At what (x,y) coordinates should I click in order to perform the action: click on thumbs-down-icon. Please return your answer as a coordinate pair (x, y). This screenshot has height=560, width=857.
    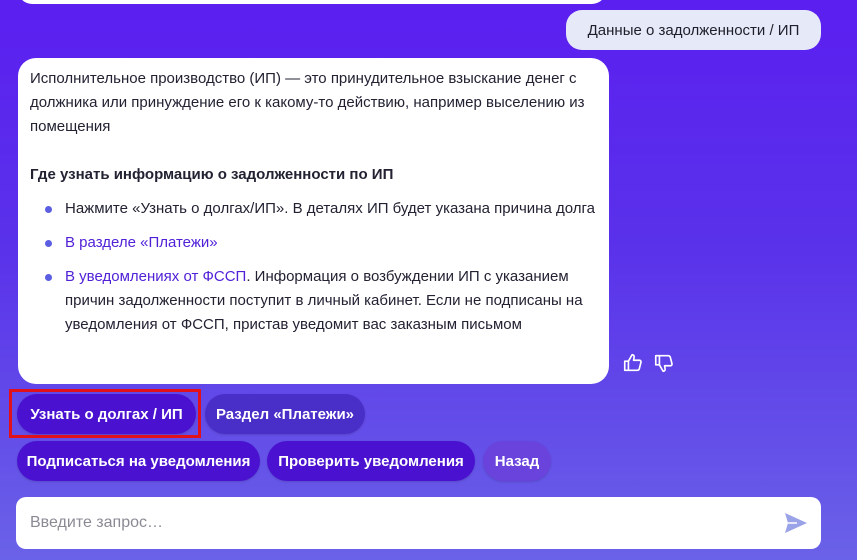
    Looking at the image, I should click on (664, 363).